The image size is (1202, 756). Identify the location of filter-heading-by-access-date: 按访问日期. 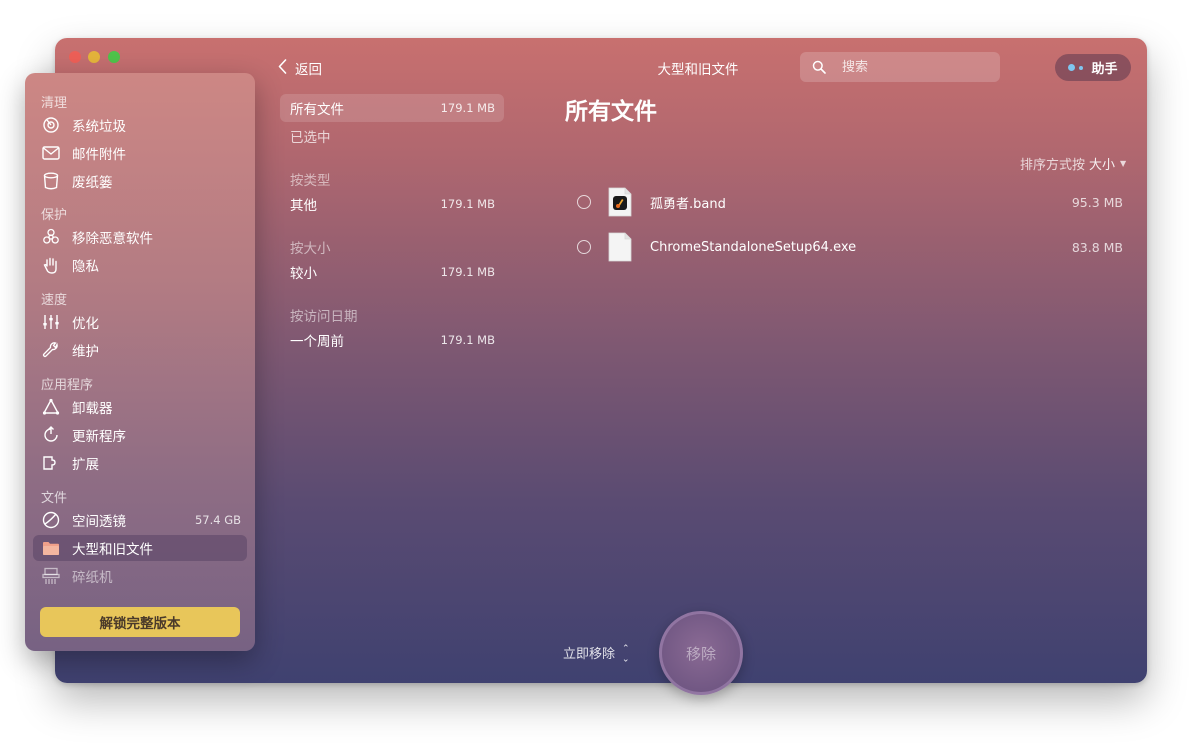
(324, 317).